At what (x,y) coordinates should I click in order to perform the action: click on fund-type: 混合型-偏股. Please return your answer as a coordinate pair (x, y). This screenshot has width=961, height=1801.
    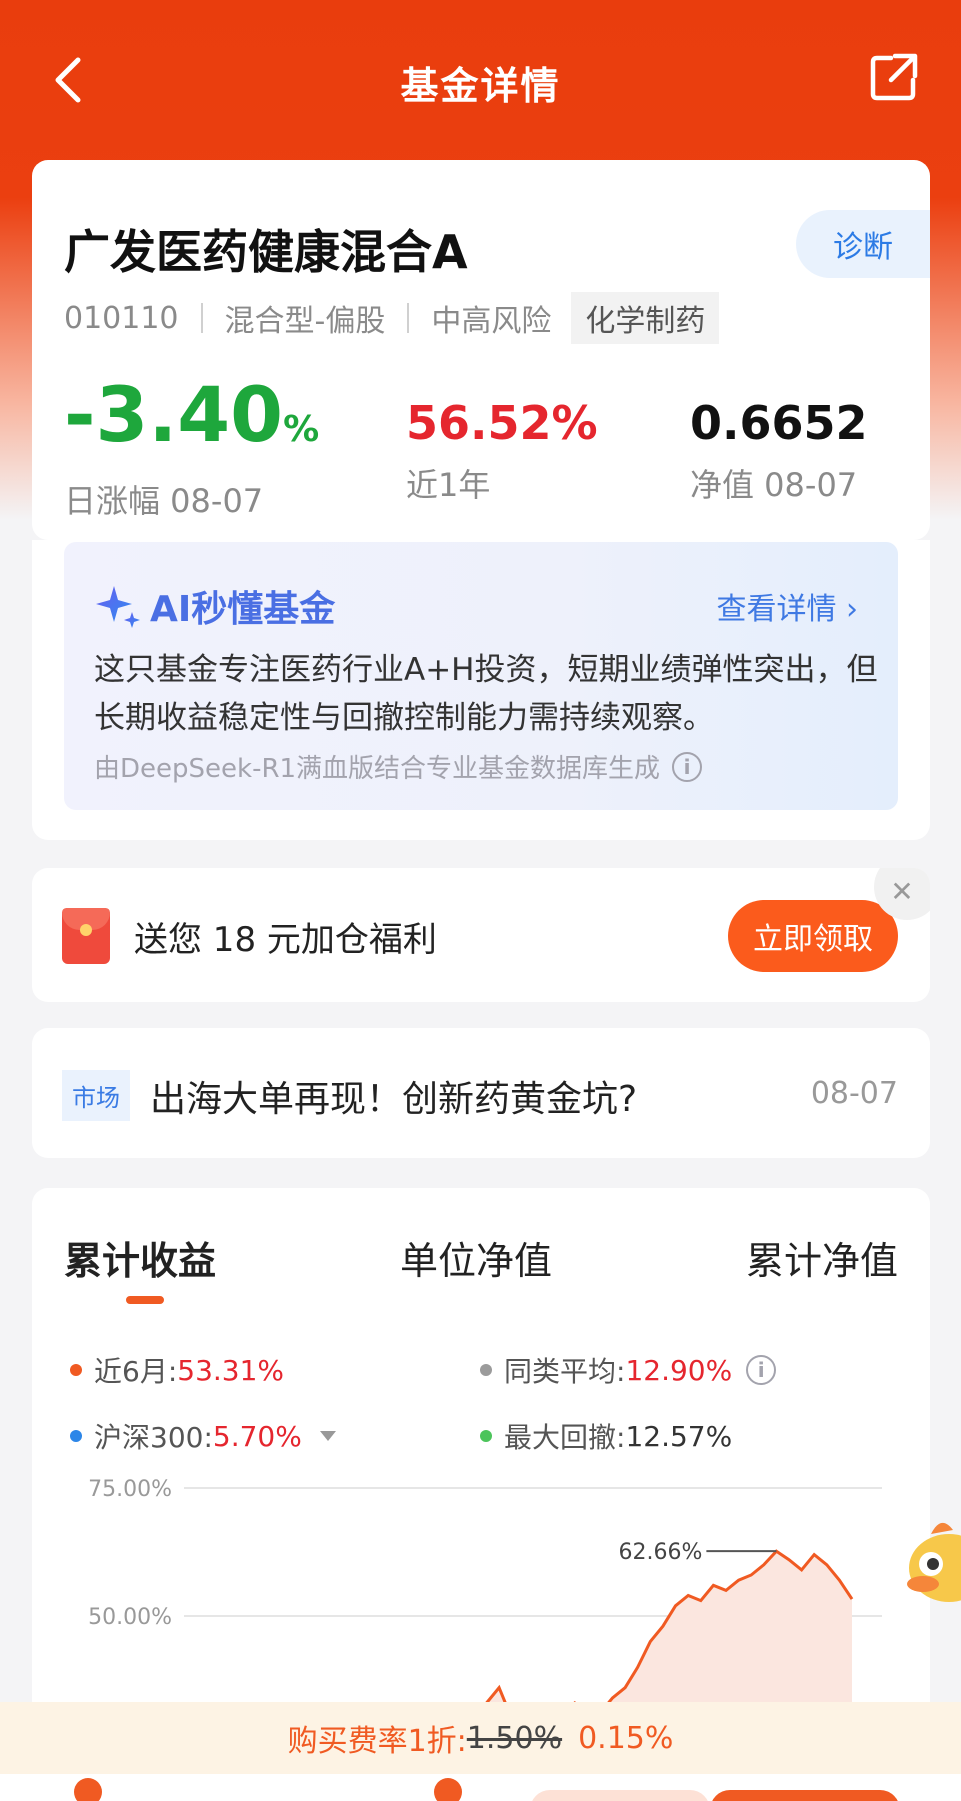
    Looking at the image, I should click on (305, 321).